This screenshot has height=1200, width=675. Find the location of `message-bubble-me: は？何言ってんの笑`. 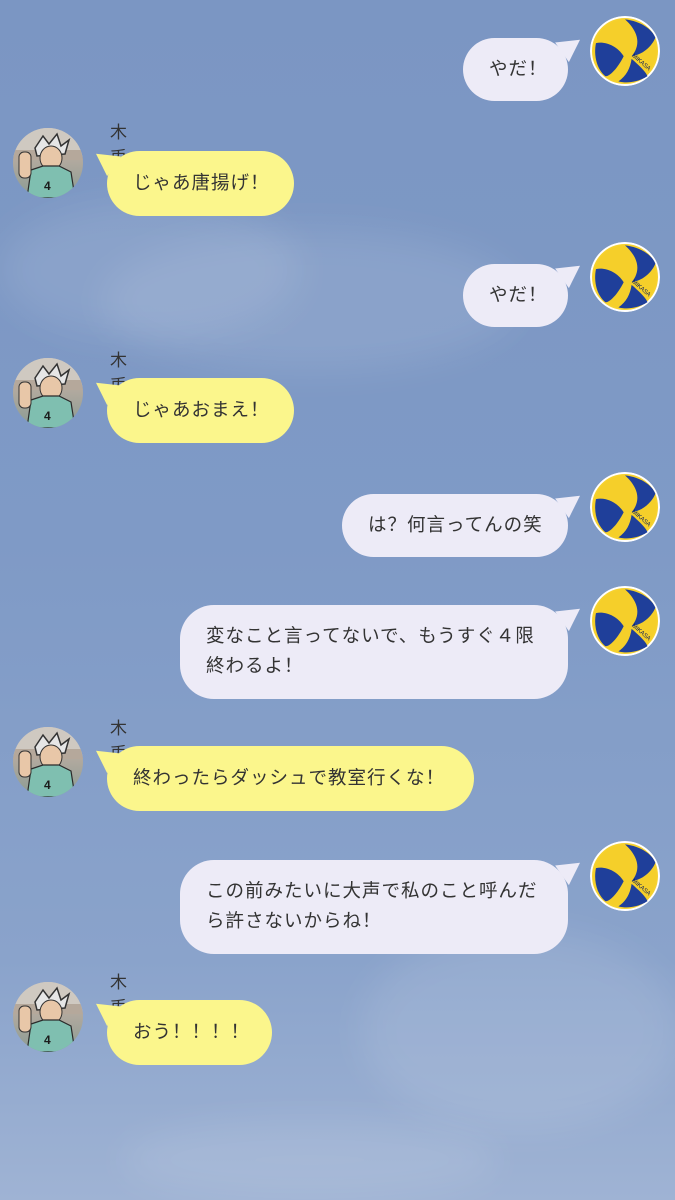

message-bubble-me: は？何言ってんの笑 is located at coordinates (455, 525).